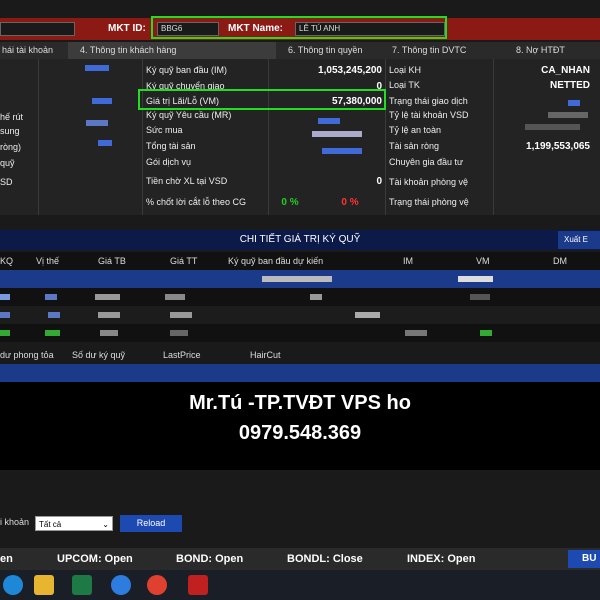 The width and height of the screenshot is (600, 600). What do you see at coordinates (198, 585) in the screenshot?
I see `app-icon` at bounding box center [198, 585].